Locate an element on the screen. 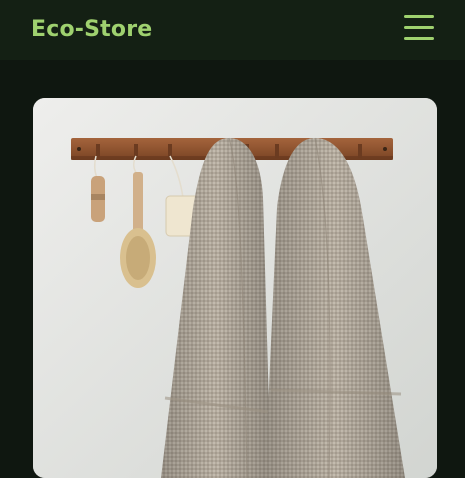 Image resolution: width=465 pixels, height=478 pixels. top-navbar: Eco-Store is located at coordinates (232, 30).